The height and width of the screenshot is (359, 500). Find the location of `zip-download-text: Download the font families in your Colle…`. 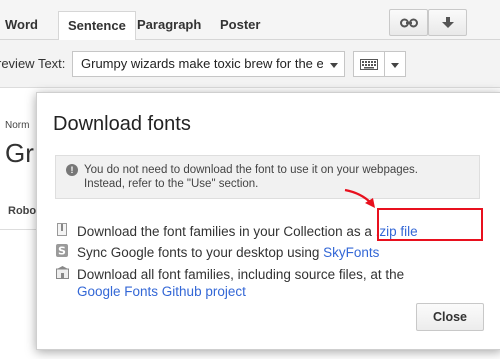

zip-download-text: Download the font families in your Colle… is located at coordinates (226, 231).